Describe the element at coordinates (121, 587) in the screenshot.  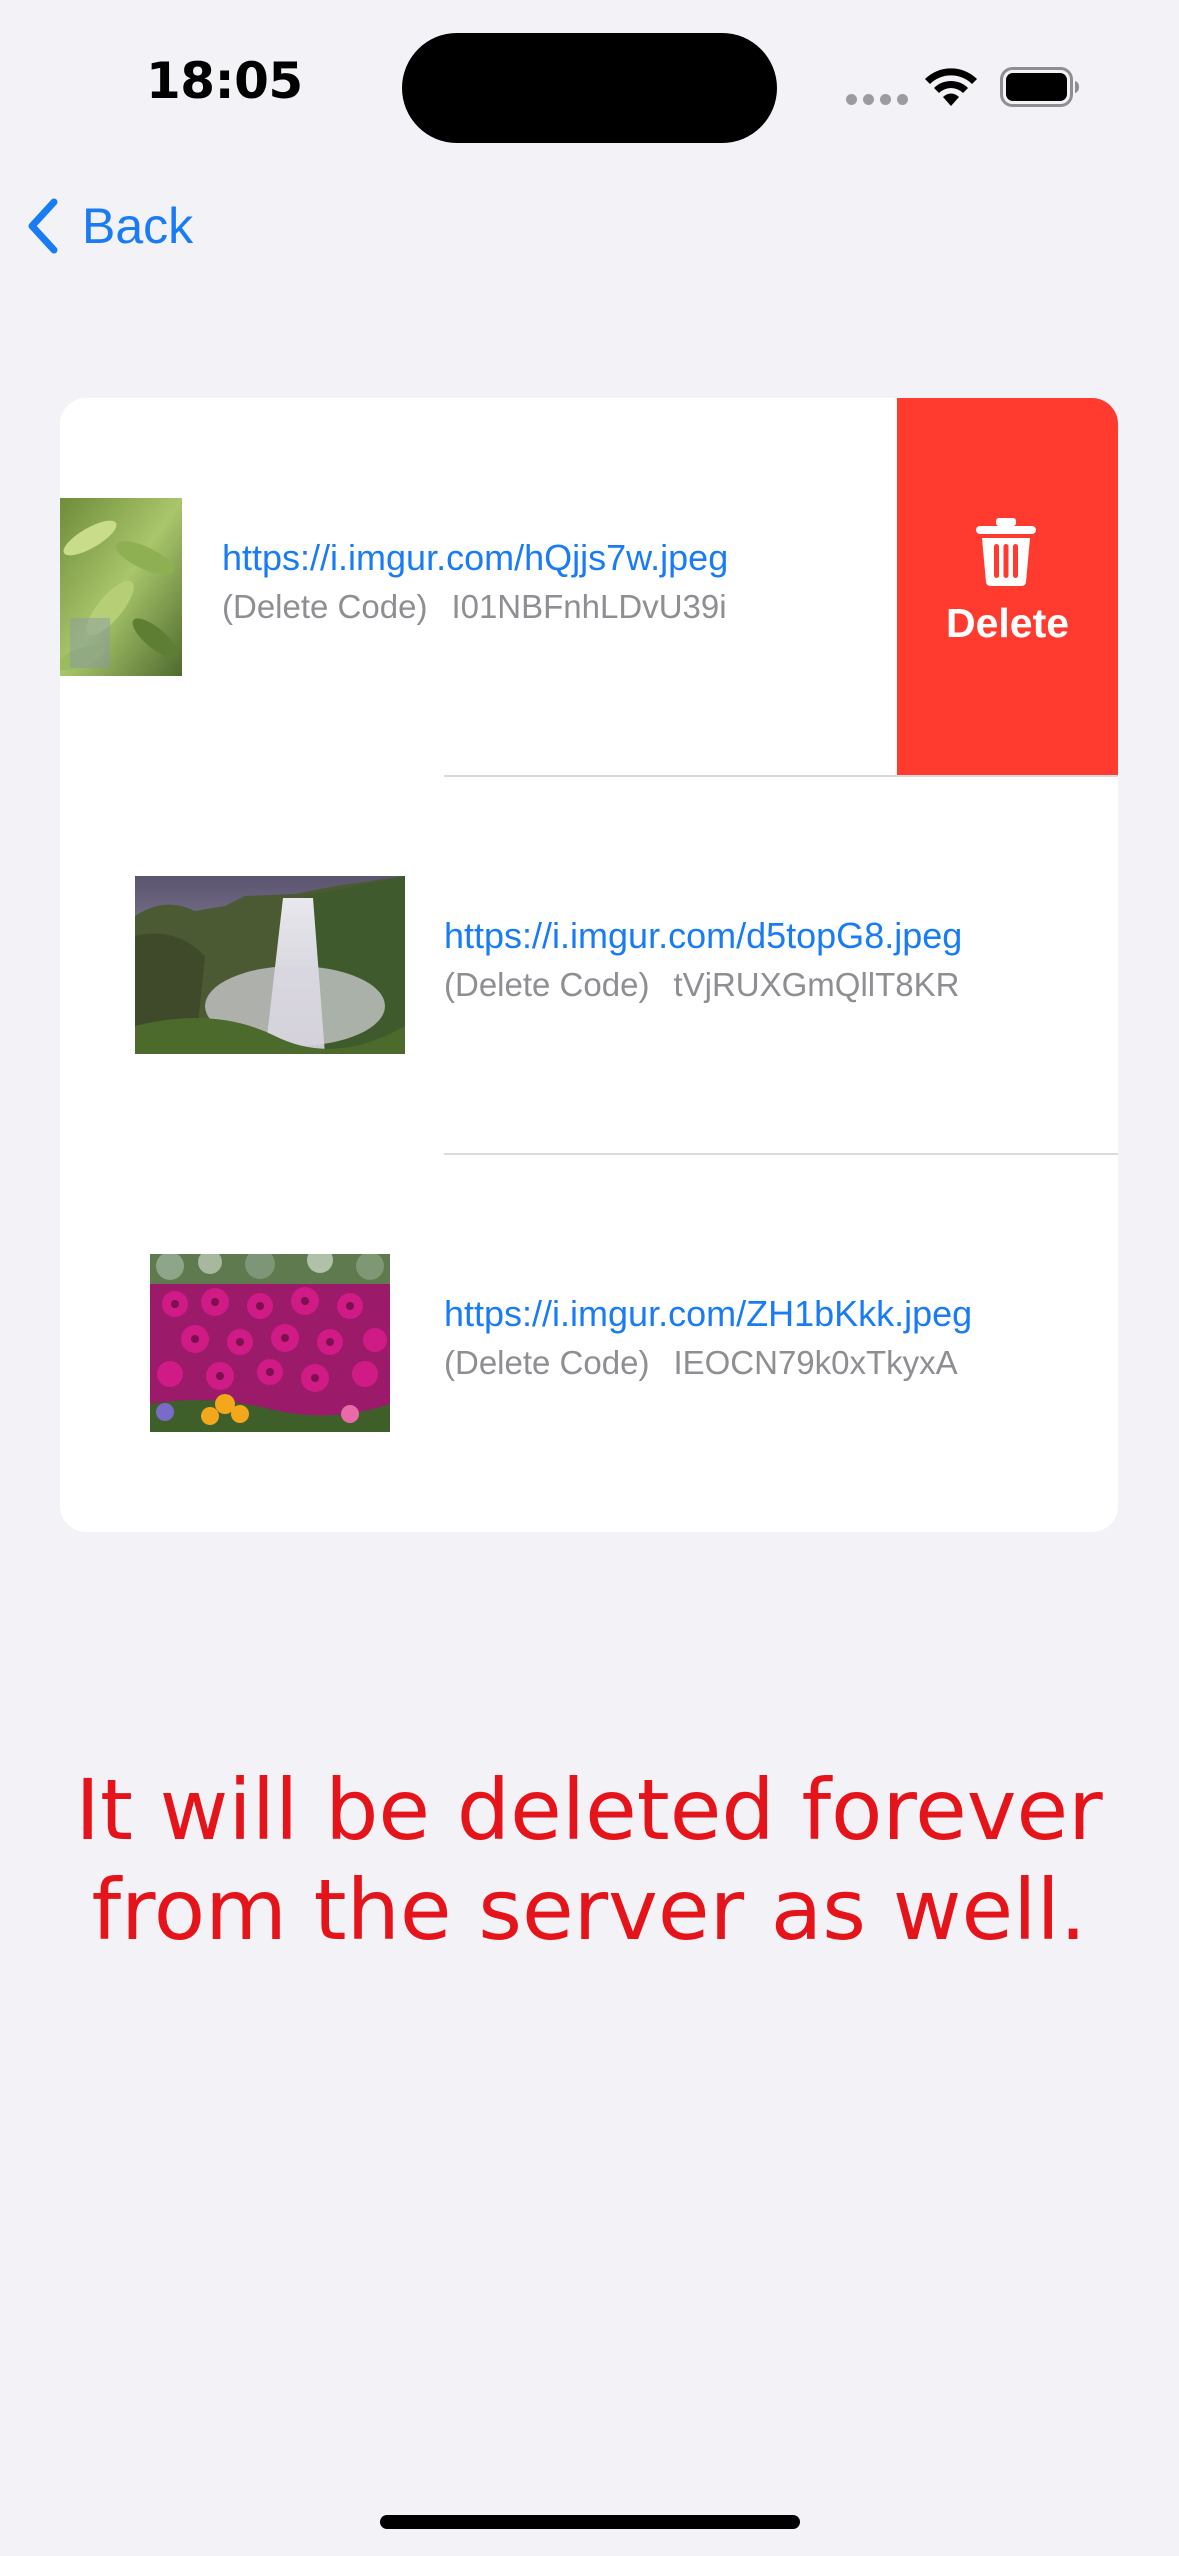
I see `leaves-thumbnail` at that location.